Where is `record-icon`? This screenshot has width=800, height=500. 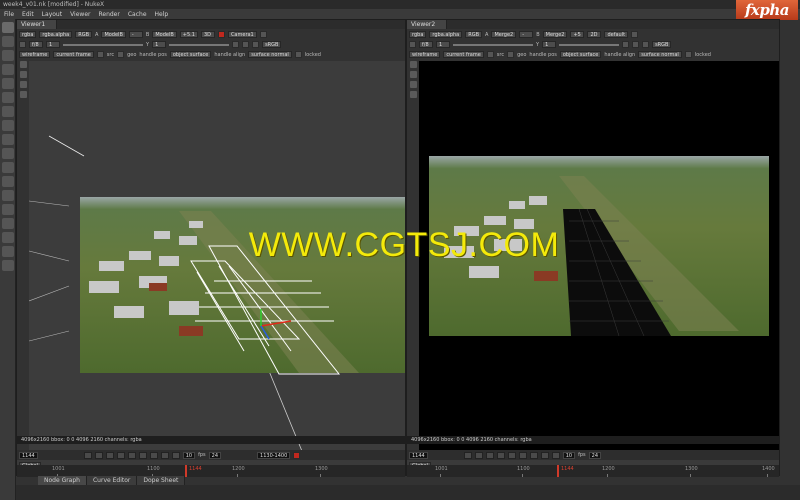
record-icon is located at coordinates (221, 34).